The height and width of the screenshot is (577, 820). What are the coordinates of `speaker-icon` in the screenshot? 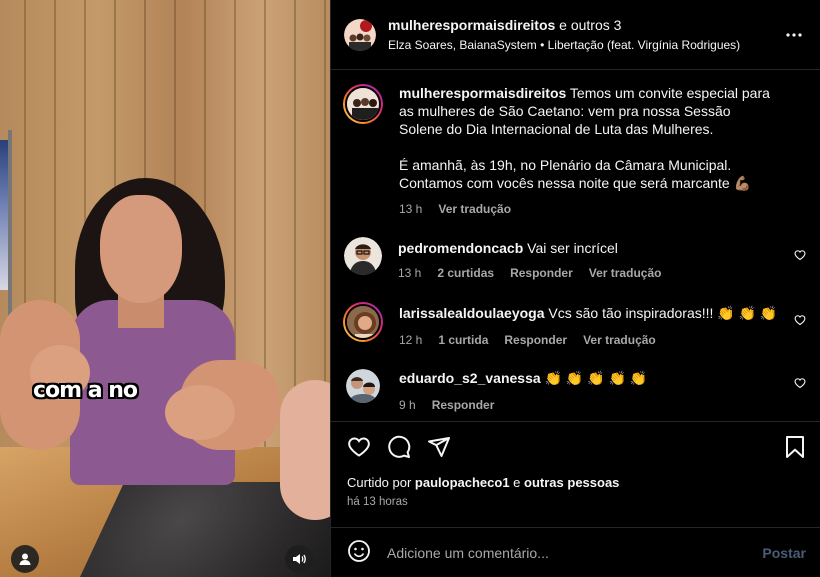 It's located at (299, 559).